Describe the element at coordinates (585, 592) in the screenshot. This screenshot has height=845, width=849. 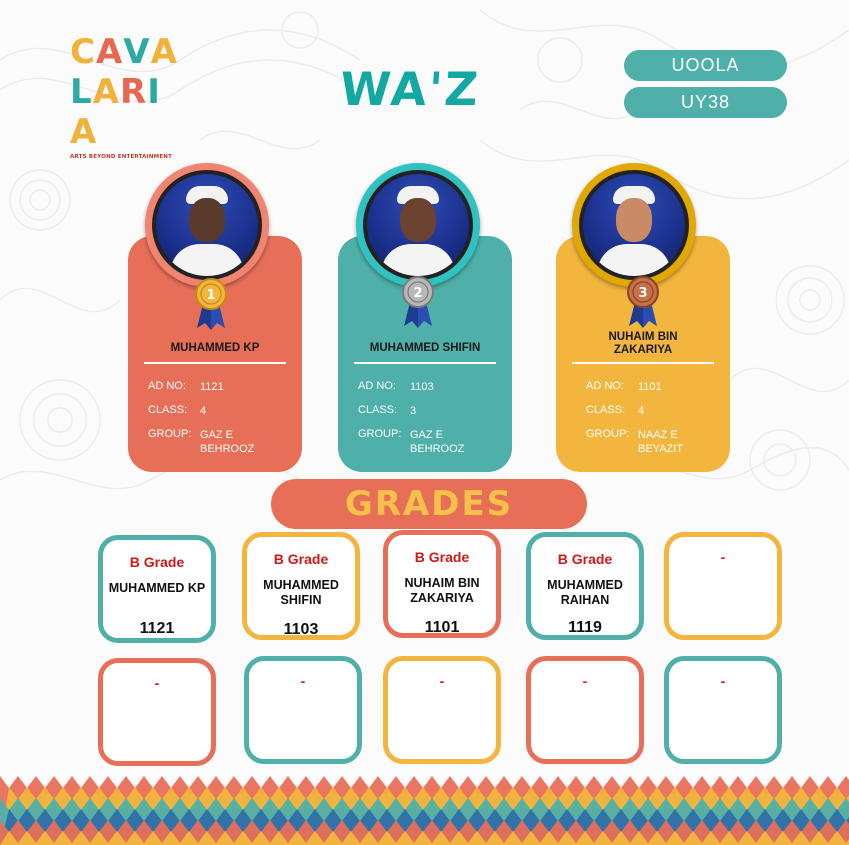
I see `grade-student-name: MUHAMMED RAIHAN` at that location.